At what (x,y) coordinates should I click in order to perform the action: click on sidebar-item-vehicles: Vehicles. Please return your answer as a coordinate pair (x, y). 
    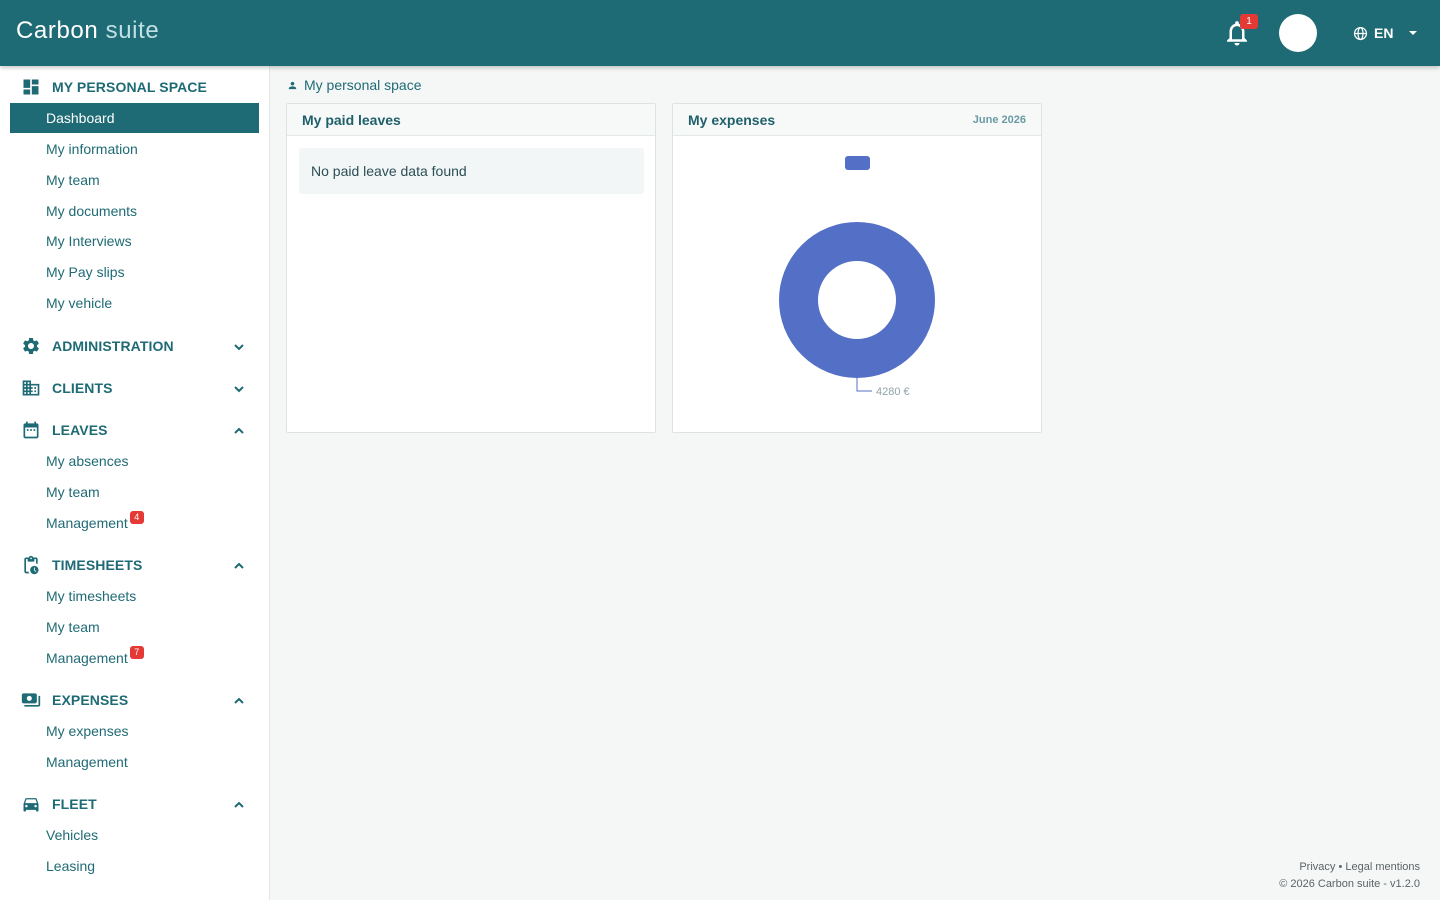
    Looking at the image, I should click on (134, 835).